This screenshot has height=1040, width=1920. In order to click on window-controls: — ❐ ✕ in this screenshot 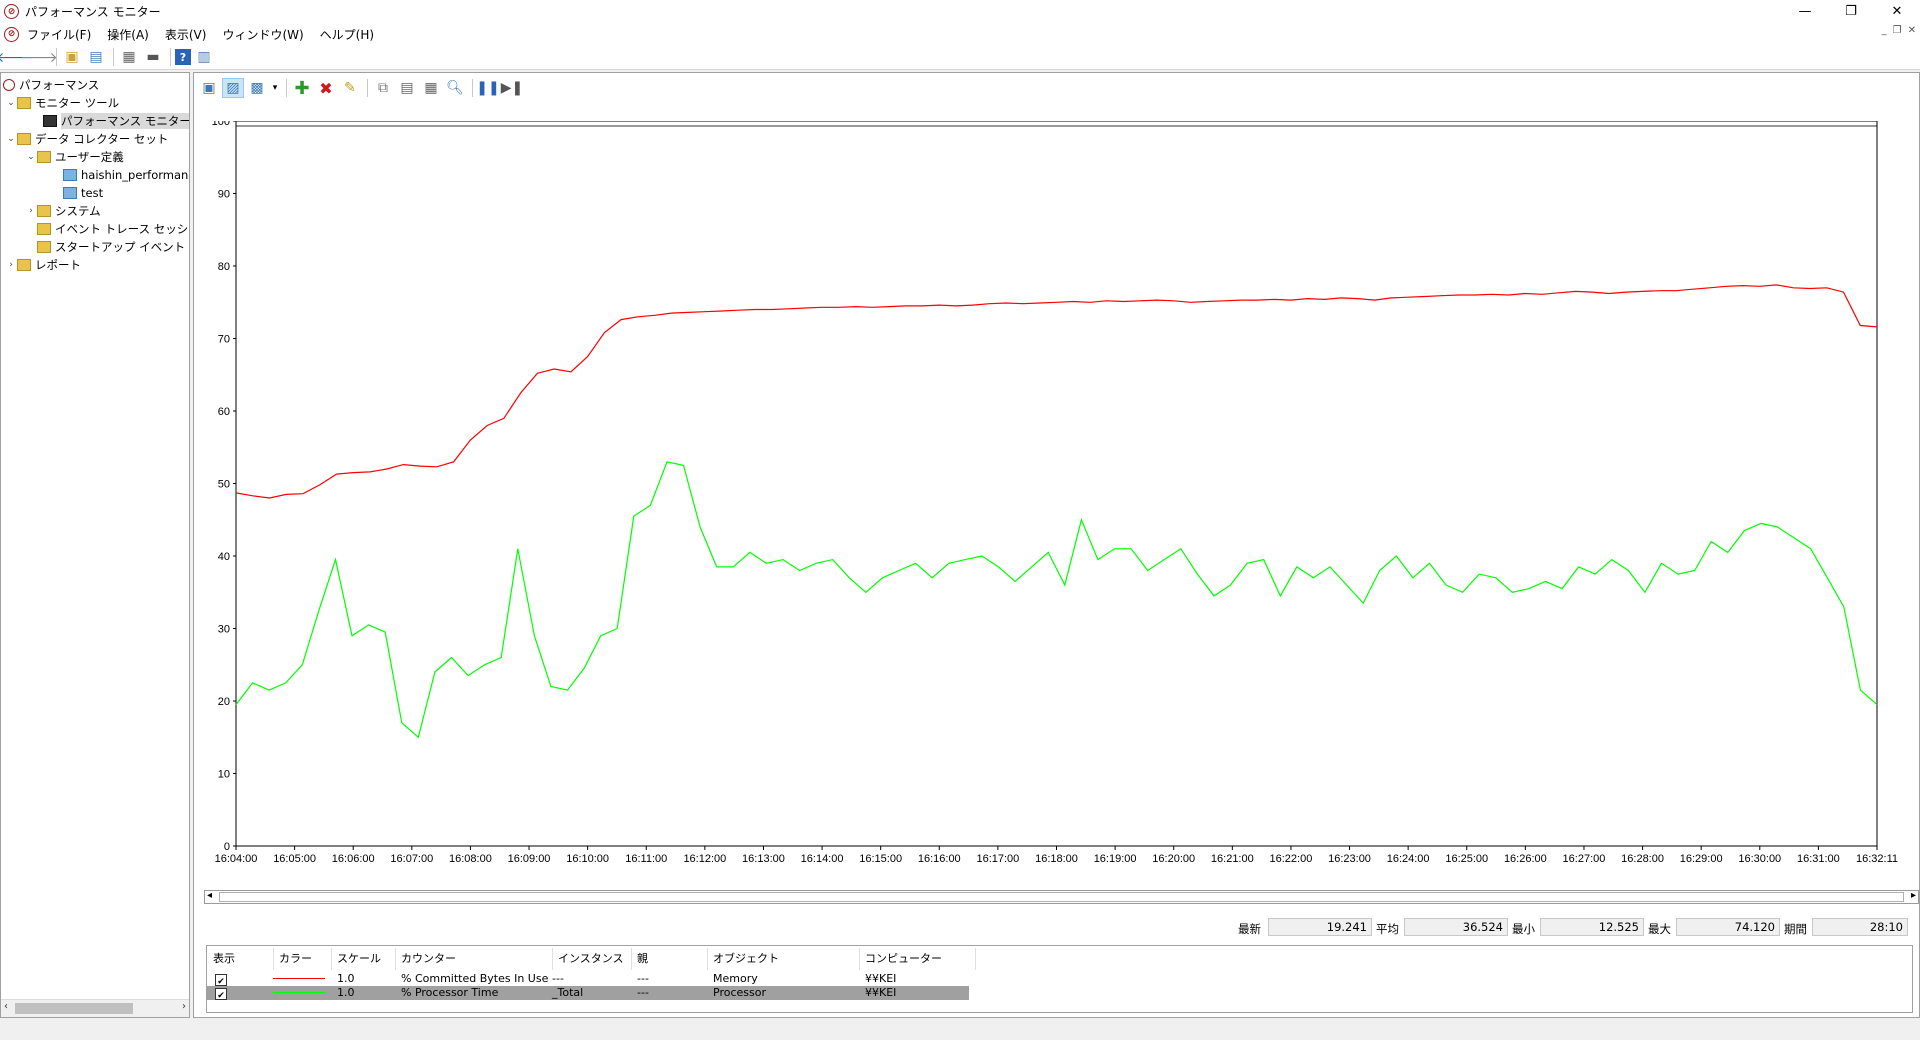, I will do `click(1851, 11)`.